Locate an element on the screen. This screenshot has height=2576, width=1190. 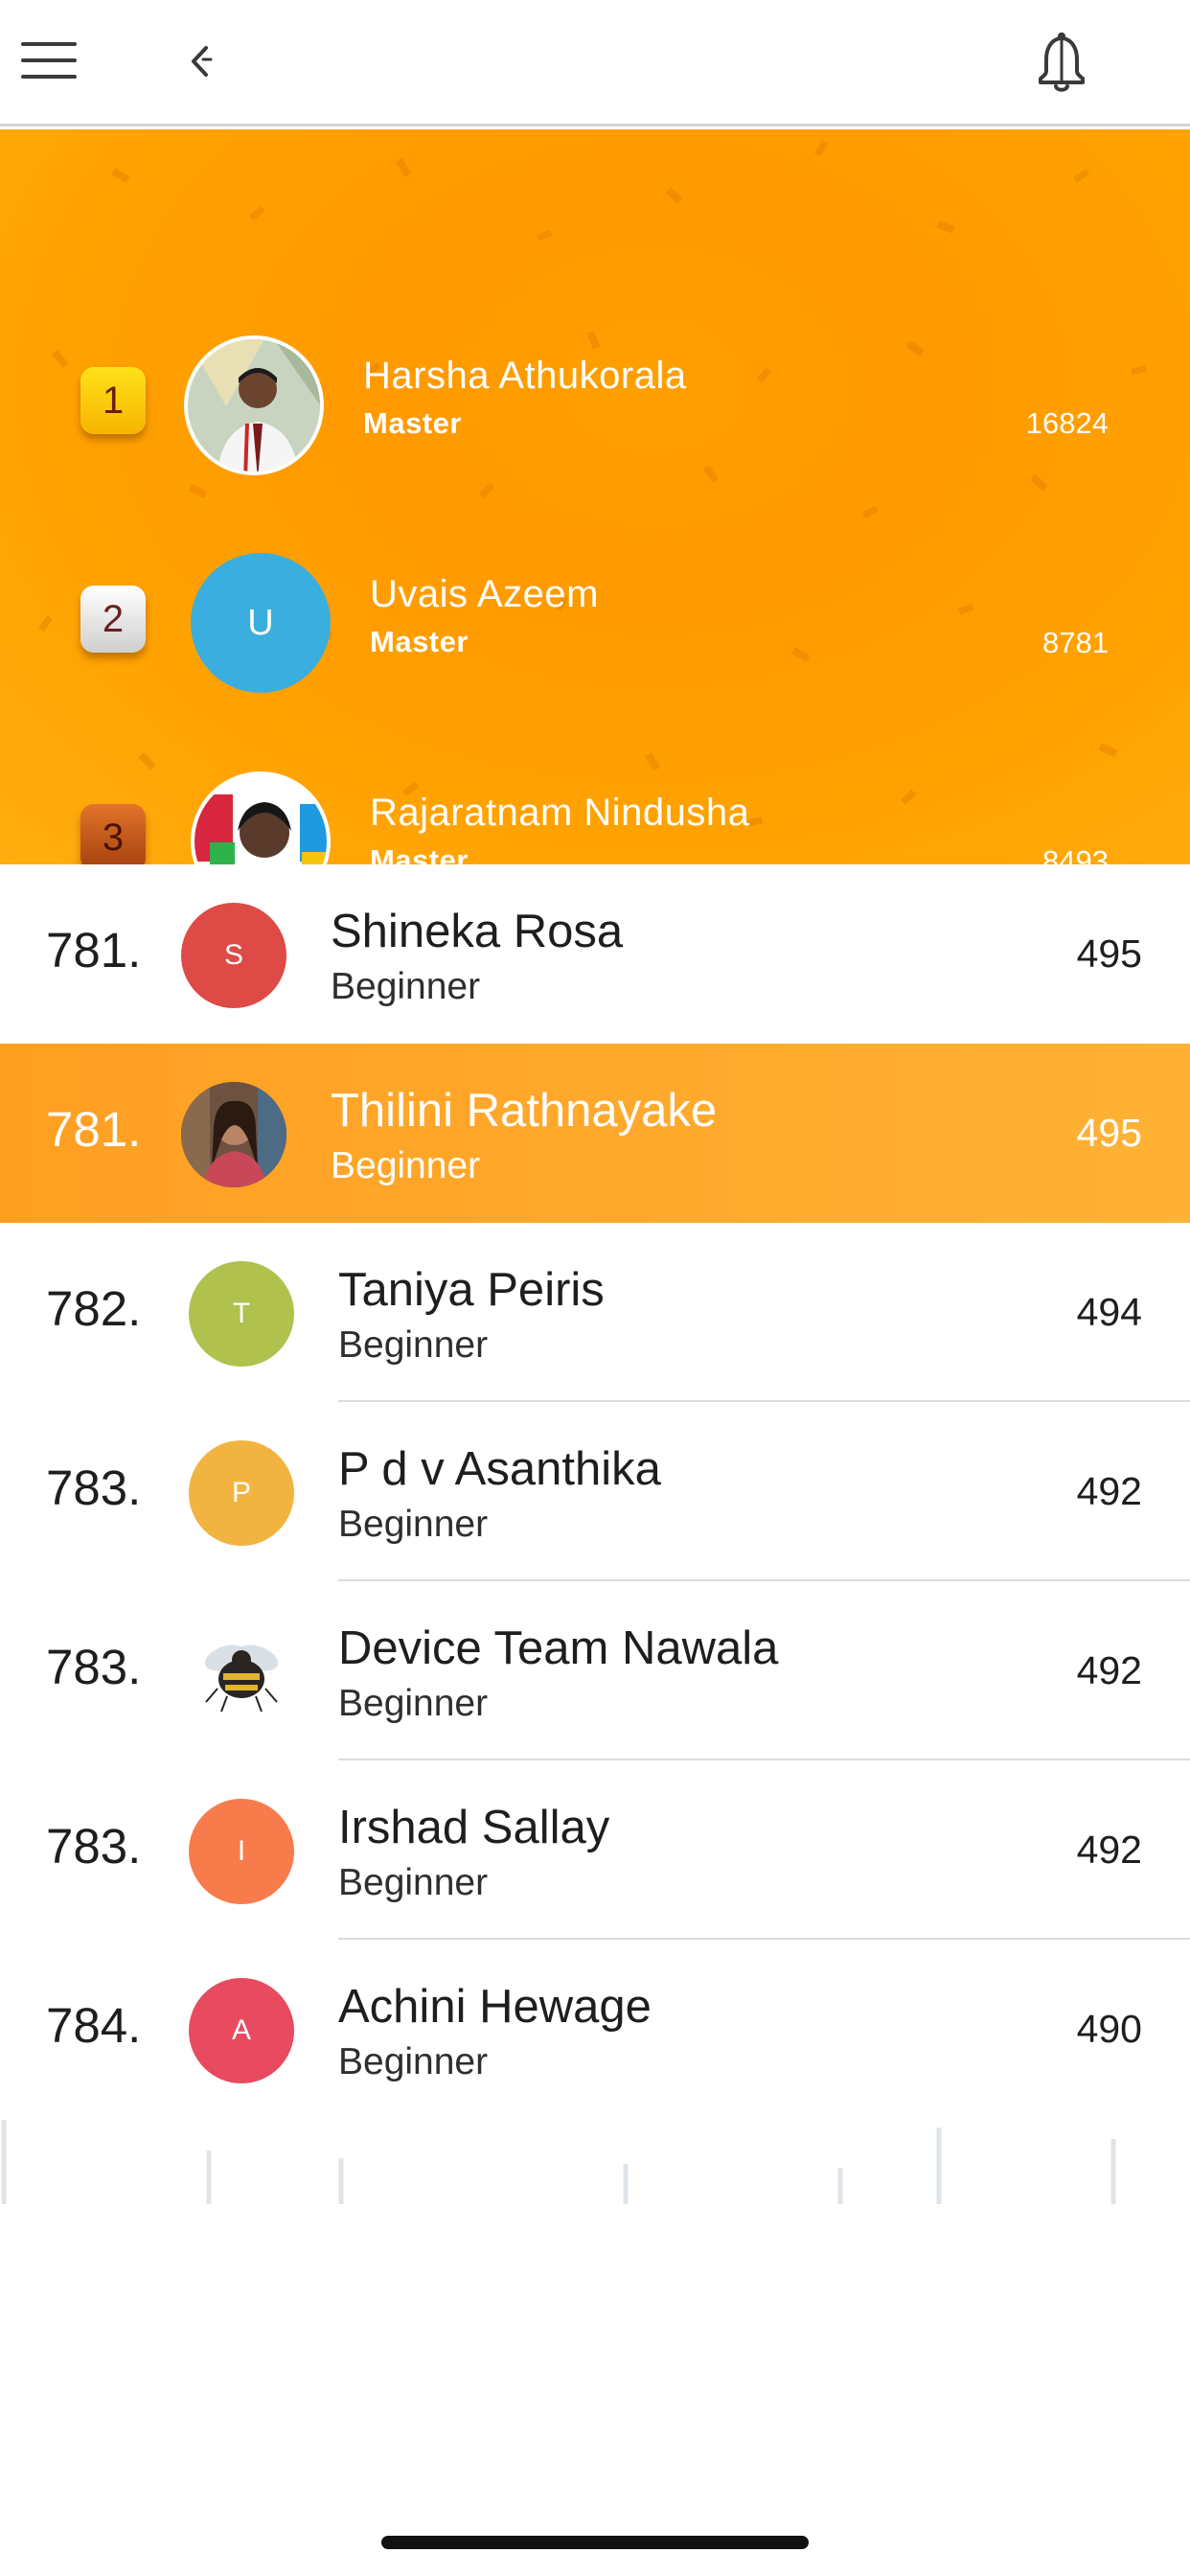
list-item: 783. Device Team Nawala Beginner 492 is located at coordinates (595, 1670).